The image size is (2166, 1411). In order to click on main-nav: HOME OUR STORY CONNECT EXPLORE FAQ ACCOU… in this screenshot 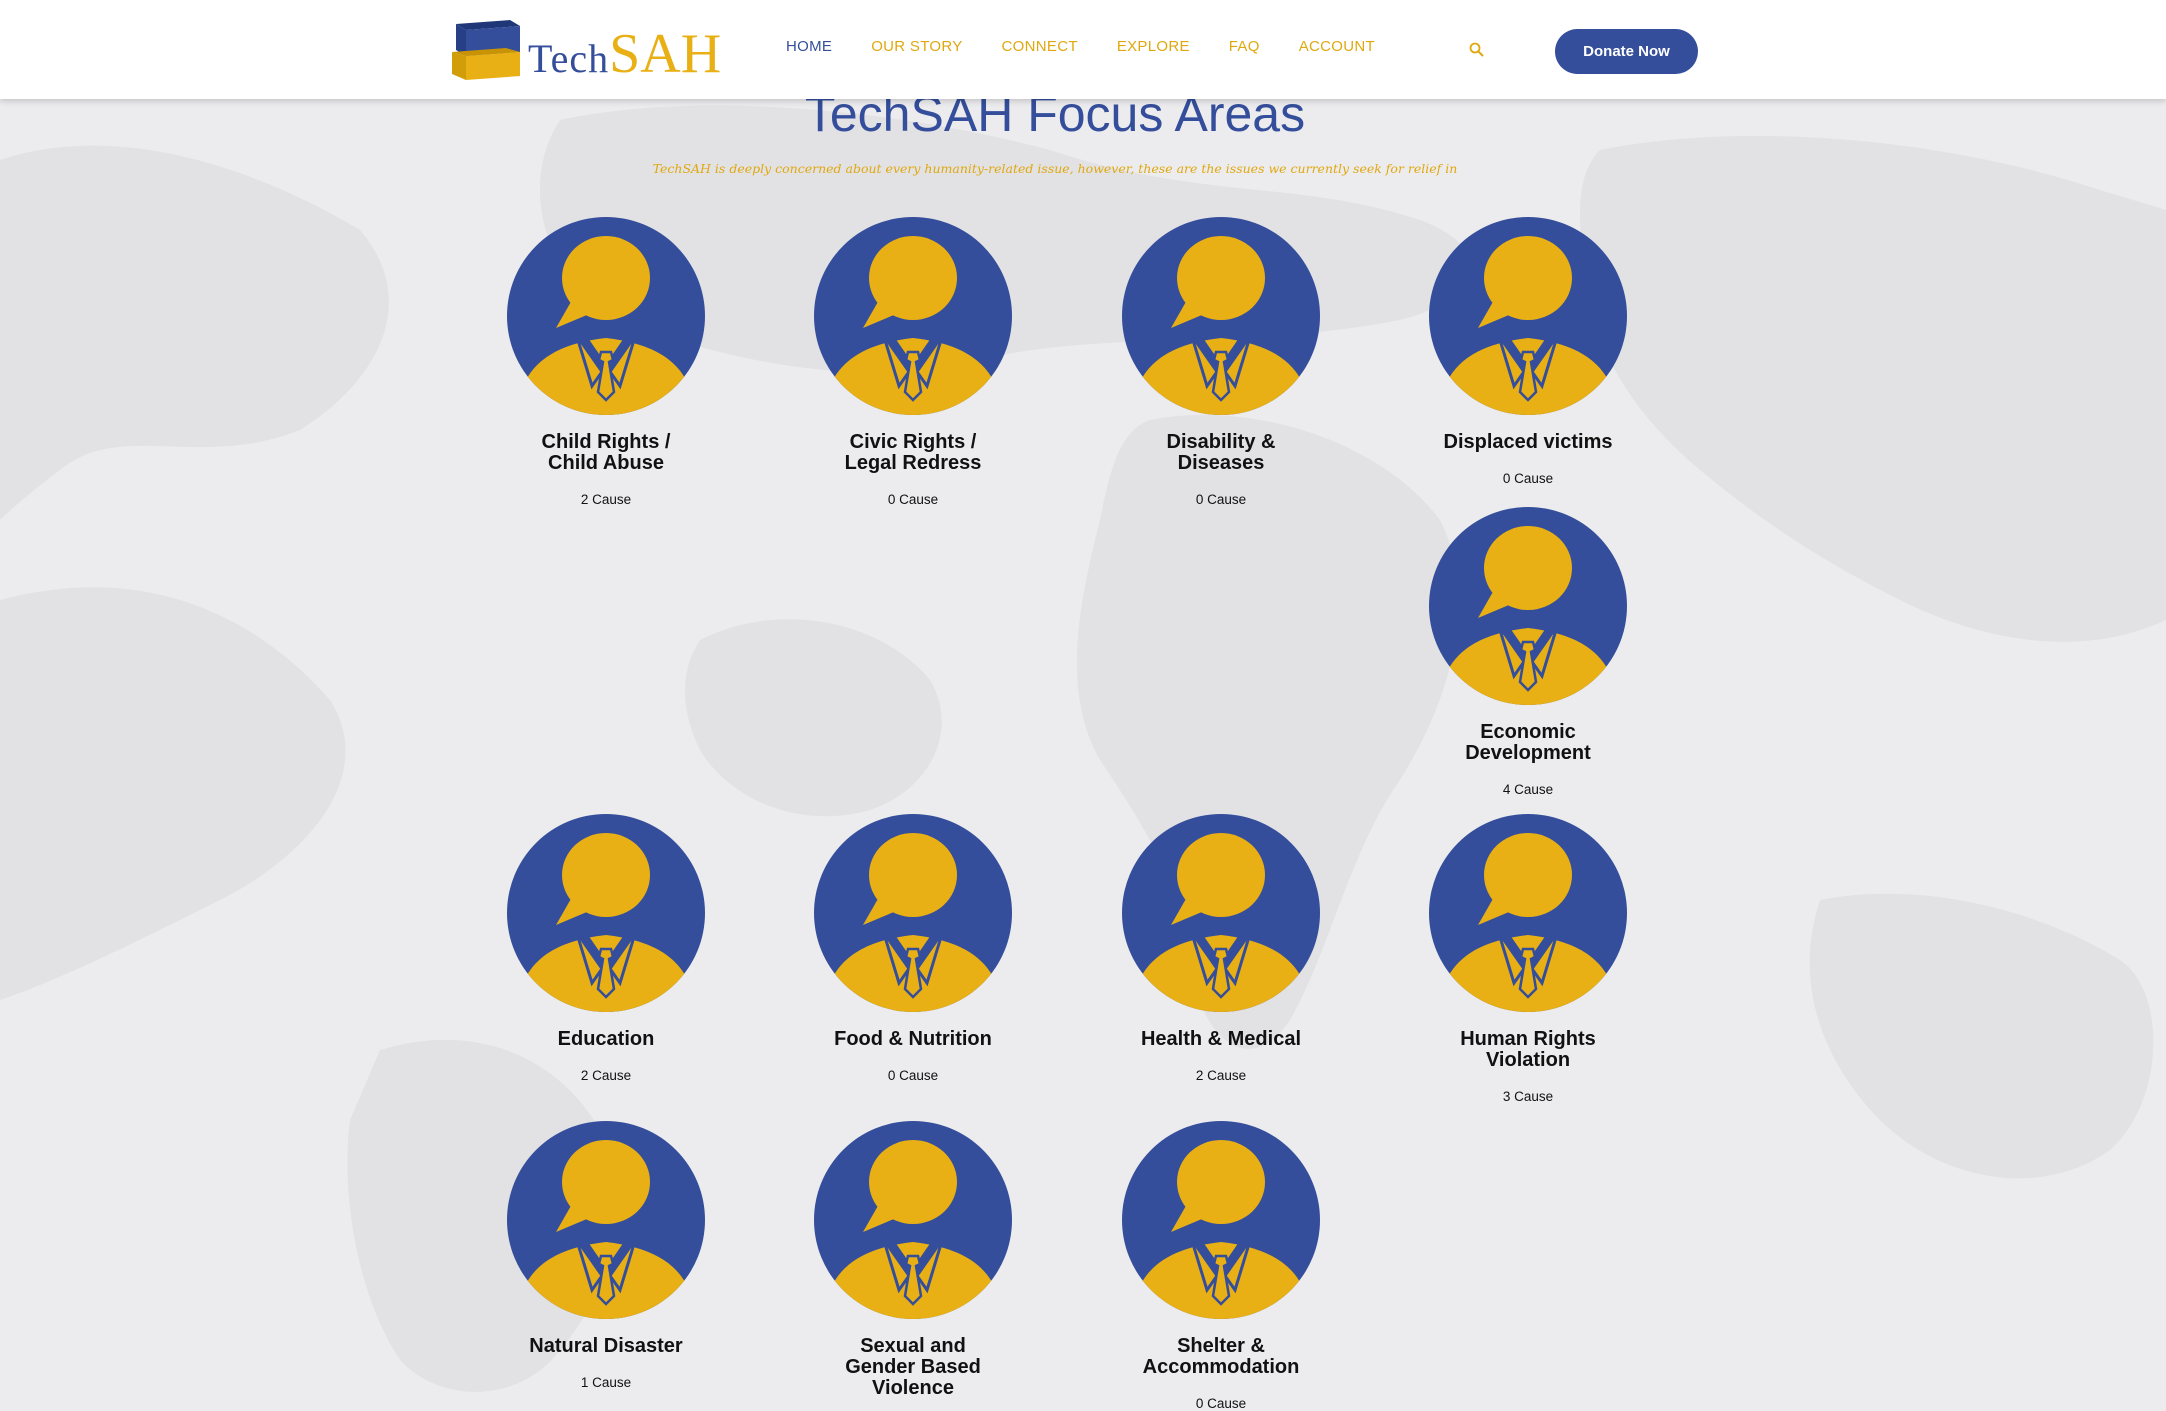, I will do `click(1100, 46)`.